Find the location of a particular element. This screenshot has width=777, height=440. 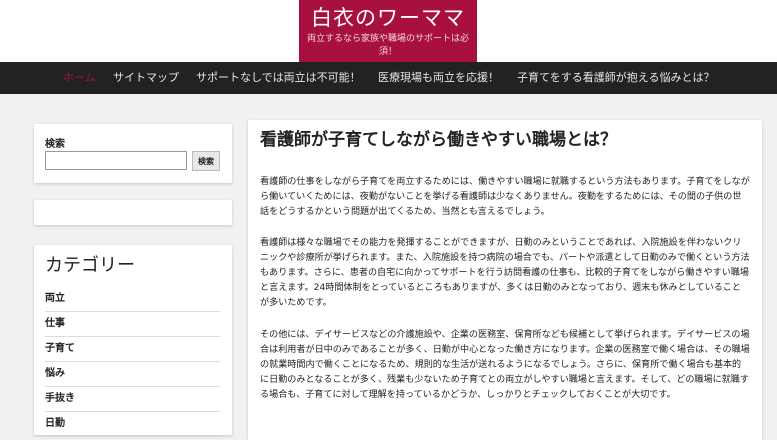

nav-item-home: ホーム is located at coordinates (79, 78).